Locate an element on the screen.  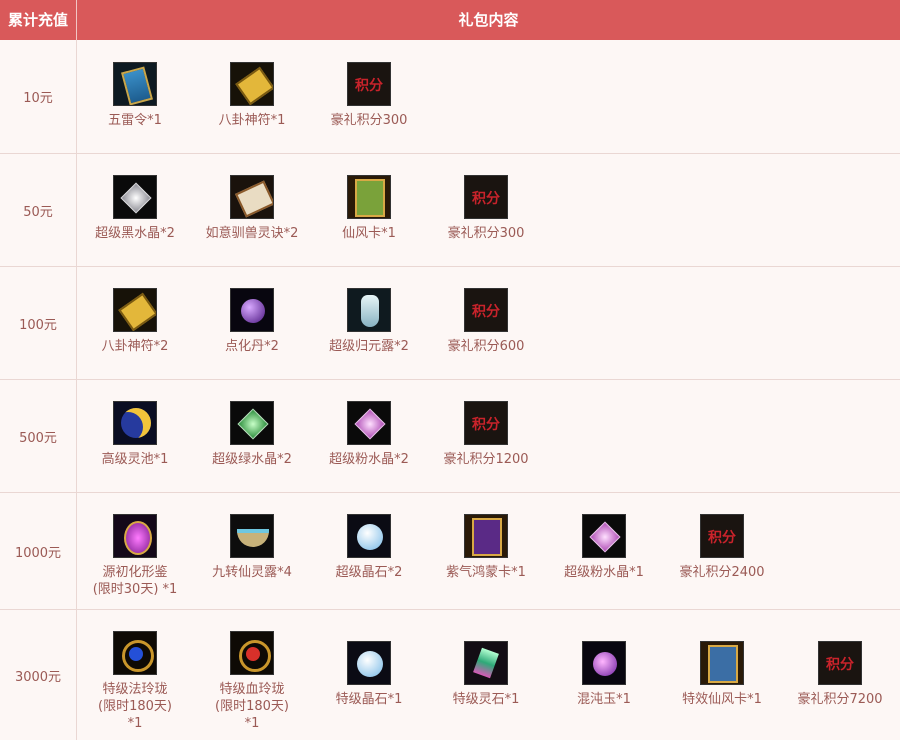
item-label: 豪礼积分600 is located at coordinates (486, 346).